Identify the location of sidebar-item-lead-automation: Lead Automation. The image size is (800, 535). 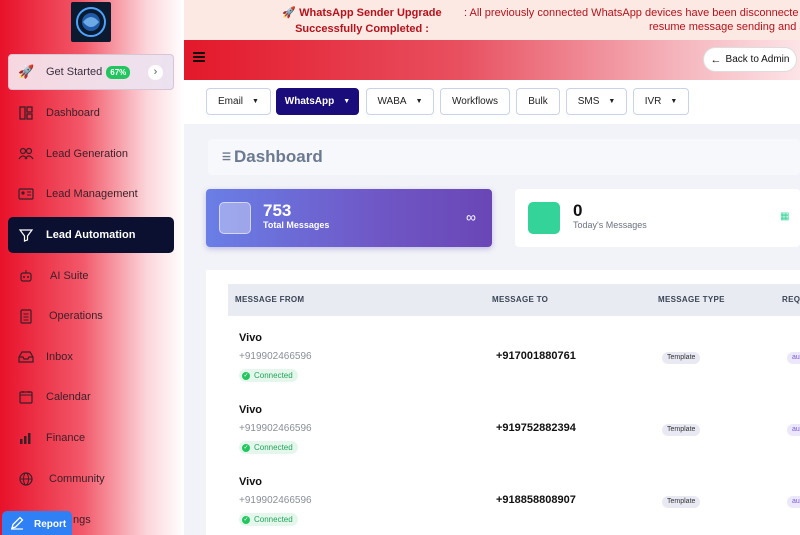
(91, 235).